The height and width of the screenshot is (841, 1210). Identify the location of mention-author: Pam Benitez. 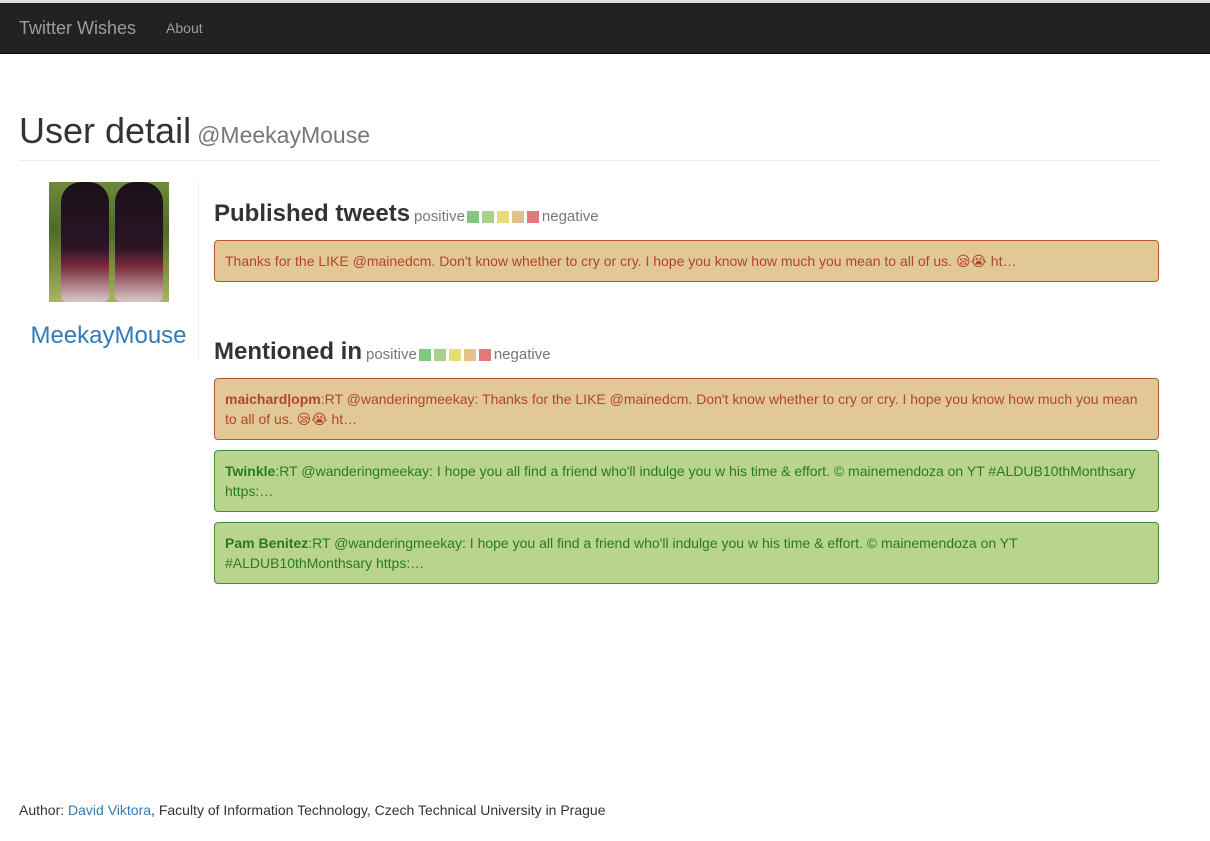
(267, 543).